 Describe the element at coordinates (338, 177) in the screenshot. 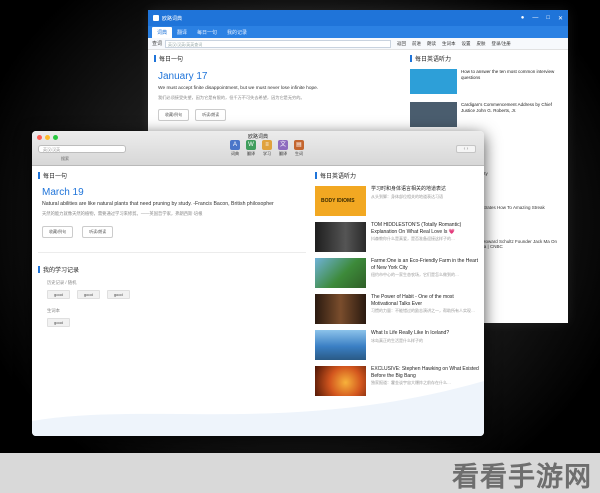

I see `front-listening-heading-text: 每日英语听力` at that location.